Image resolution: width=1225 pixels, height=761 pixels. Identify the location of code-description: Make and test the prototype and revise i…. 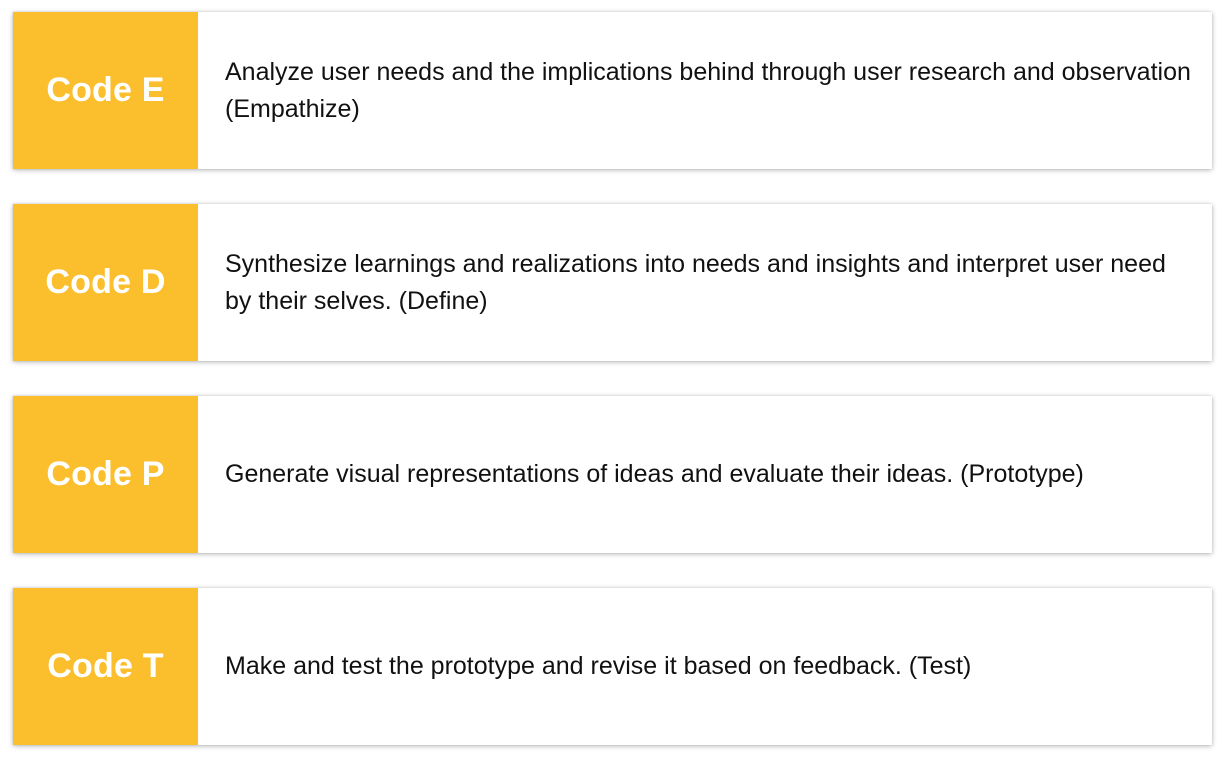
(598, 666).